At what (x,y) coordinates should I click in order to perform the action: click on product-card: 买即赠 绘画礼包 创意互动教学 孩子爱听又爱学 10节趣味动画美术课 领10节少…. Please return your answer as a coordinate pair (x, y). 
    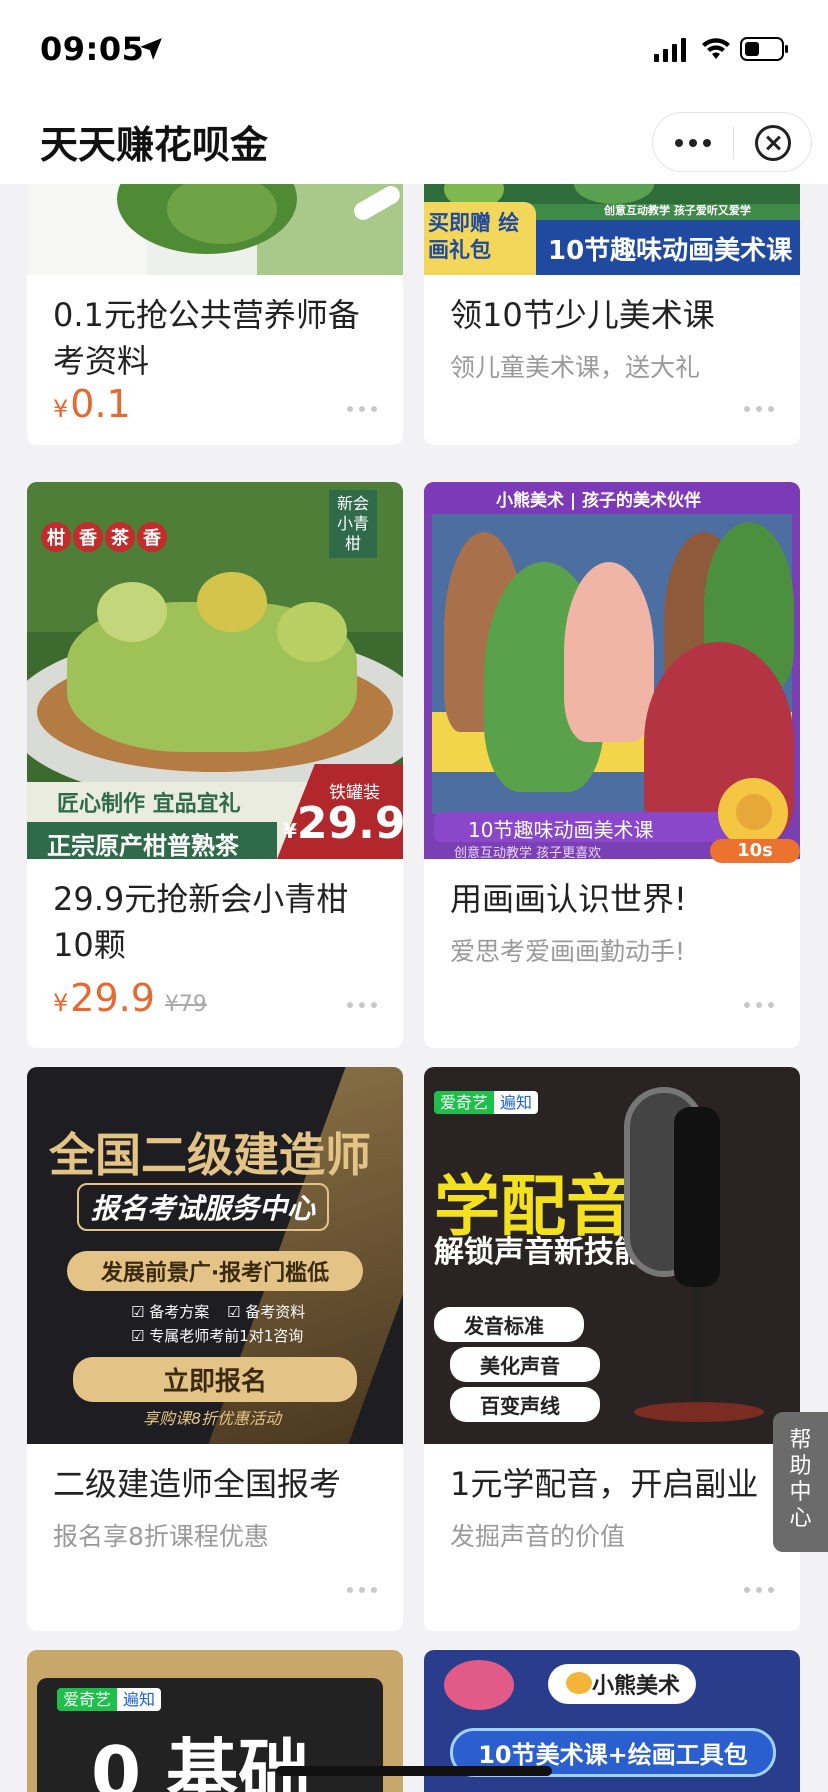
    Looking at the image, I should click on (612, 314).